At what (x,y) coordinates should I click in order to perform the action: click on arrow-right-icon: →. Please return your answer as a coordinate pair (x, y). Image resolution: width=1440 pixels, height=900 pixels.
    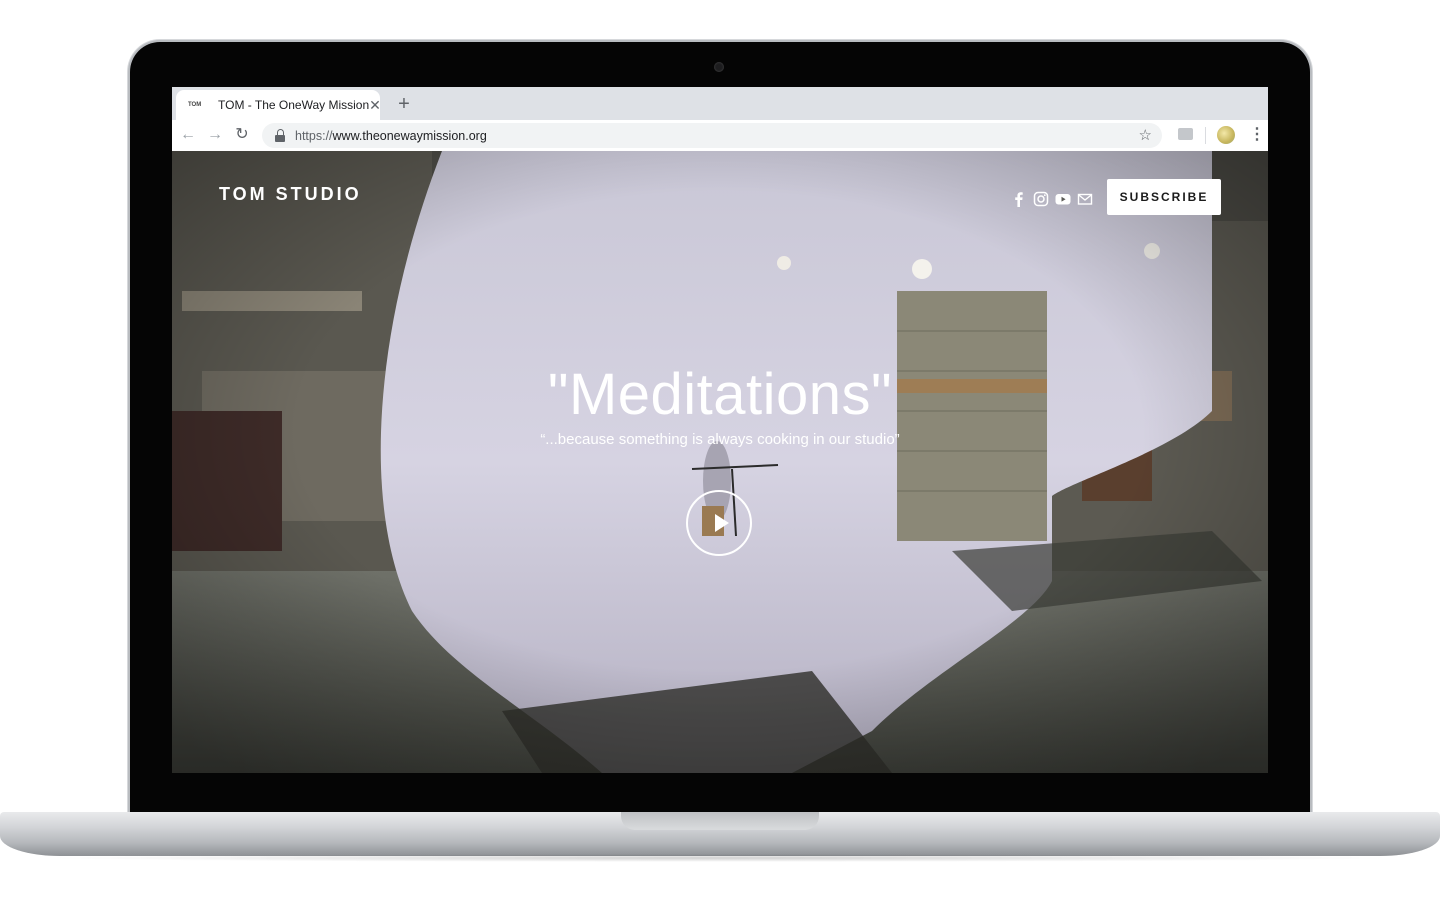
    Looking at the image, I should click on (215, 134).